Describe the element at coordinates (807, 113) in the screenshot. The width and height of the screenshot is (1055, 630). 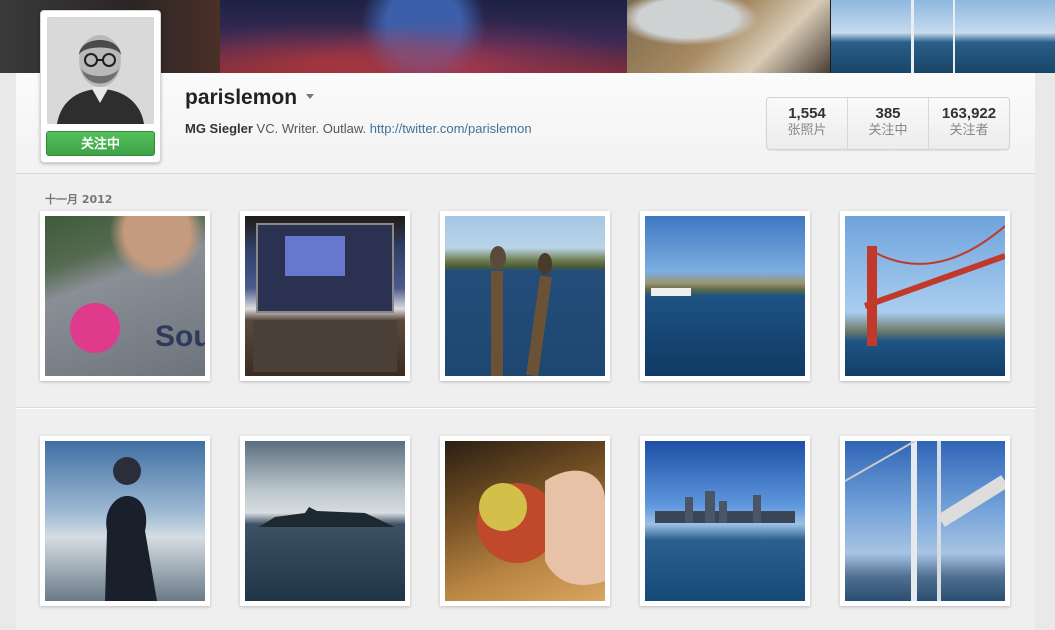
I see `stat-photos-count: 1,554` at that location.